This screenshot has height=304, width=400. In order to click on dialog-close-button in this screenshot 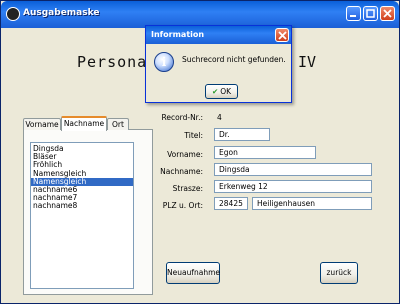, I will do `click(282, 35)`.